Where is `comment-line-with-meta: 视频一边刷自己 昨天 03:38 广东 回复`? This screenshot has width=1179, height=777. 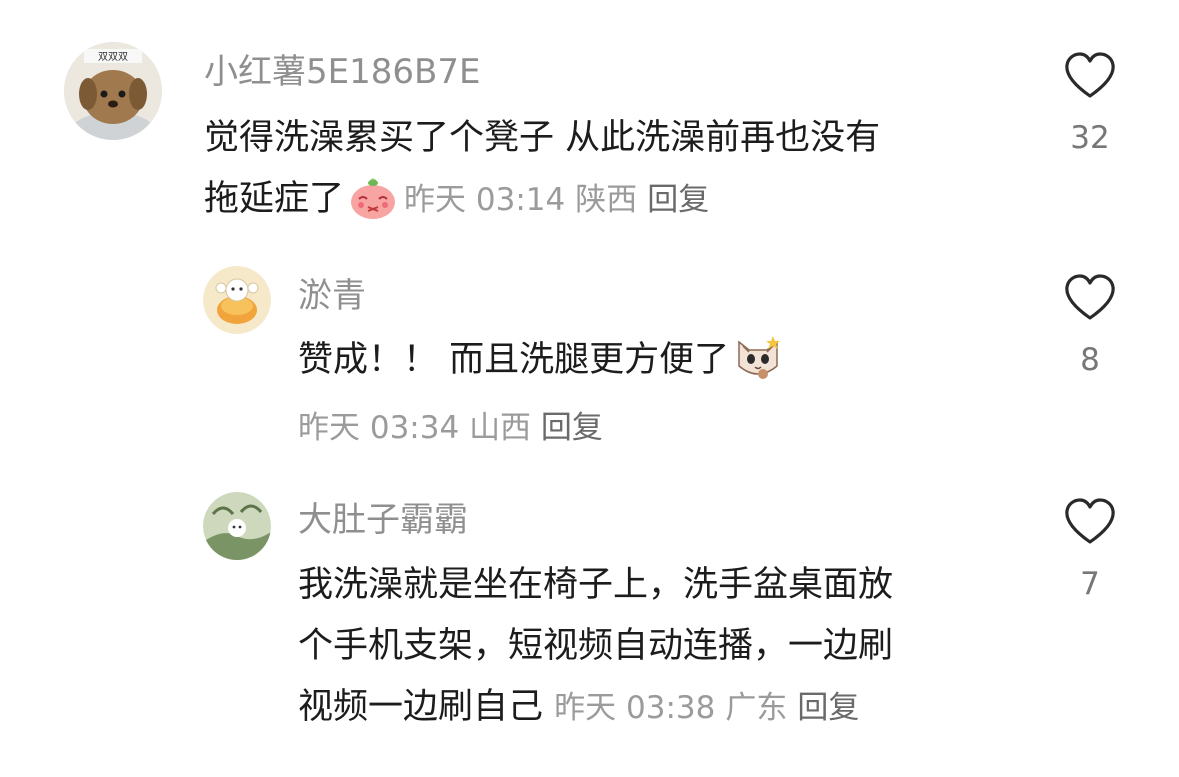 comment-line-with-meta: 视频一边刷自己 昨天 03:38 广东 回复 is located at coordinates (668, 708).